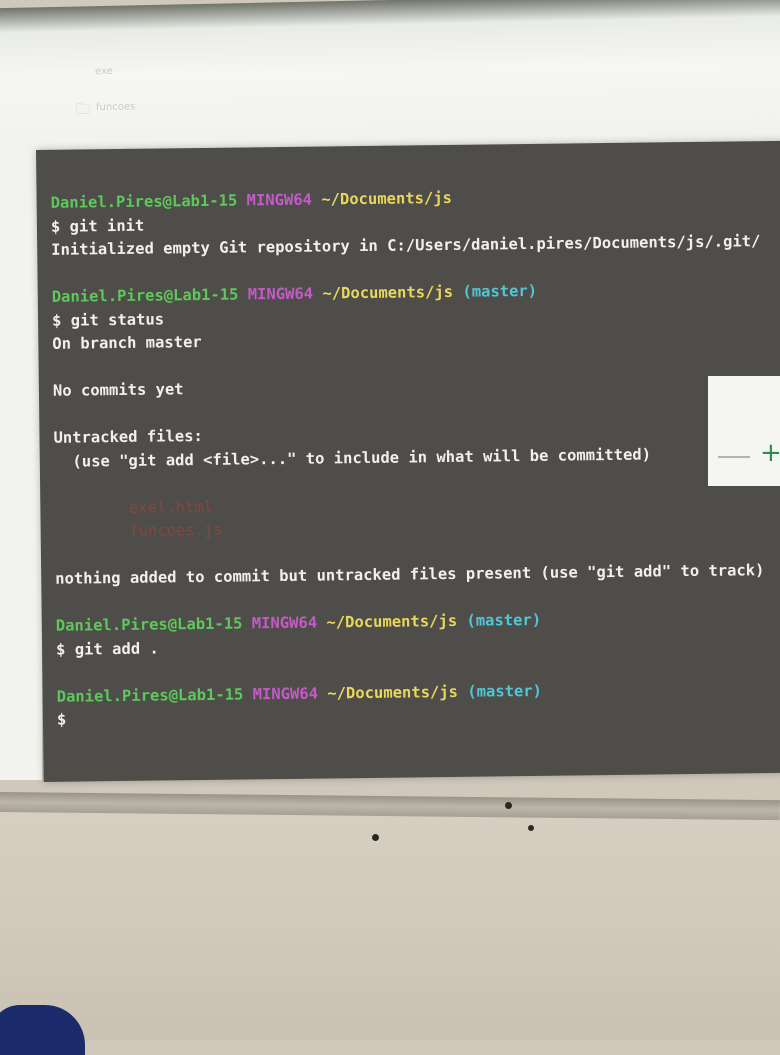 The height and width of the screenshot is (1055, 780). Describe the element at coordinates (770, 453) in the screenshot. I see `plus-icon: +` at that location.